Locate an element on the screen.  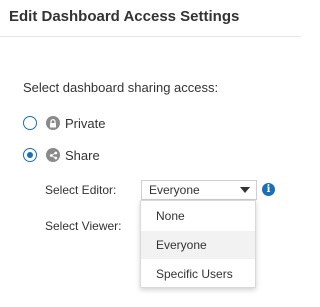
editor-dropdown-menu: None Everyone Specific Users is located at coordinates (198, 244).